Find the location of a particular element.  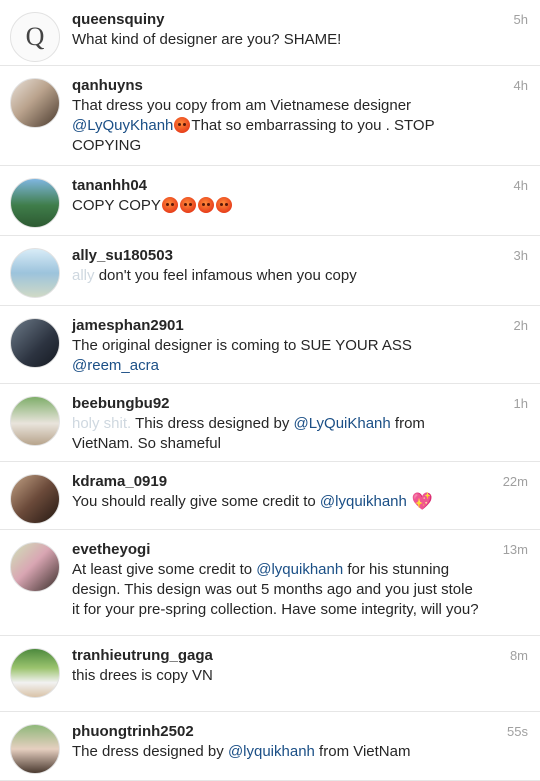

avatar: Q is located at coordinates (35, 37).